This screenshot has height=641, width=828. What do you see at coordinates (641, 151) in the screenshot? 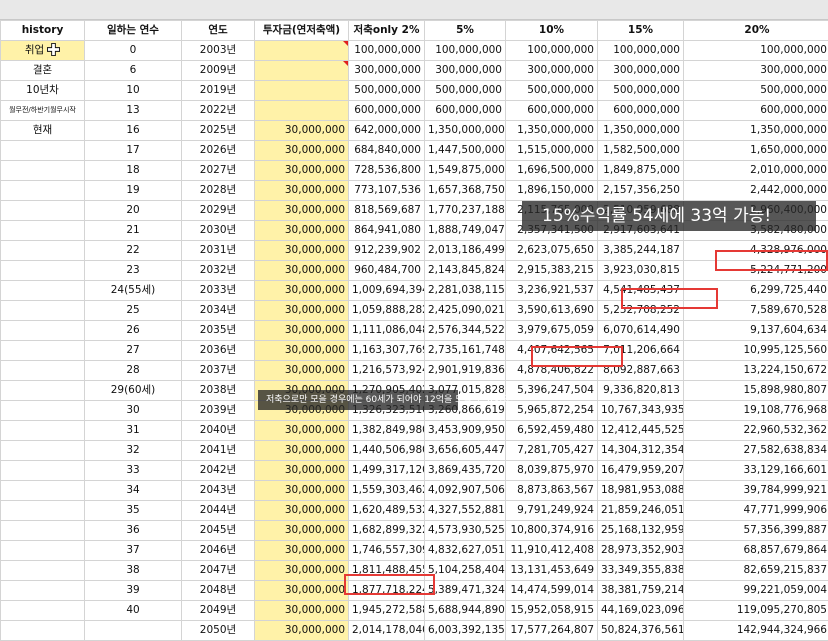
I see `cell-15pct: 1,582,500,000` at bounding box center [641, 151].